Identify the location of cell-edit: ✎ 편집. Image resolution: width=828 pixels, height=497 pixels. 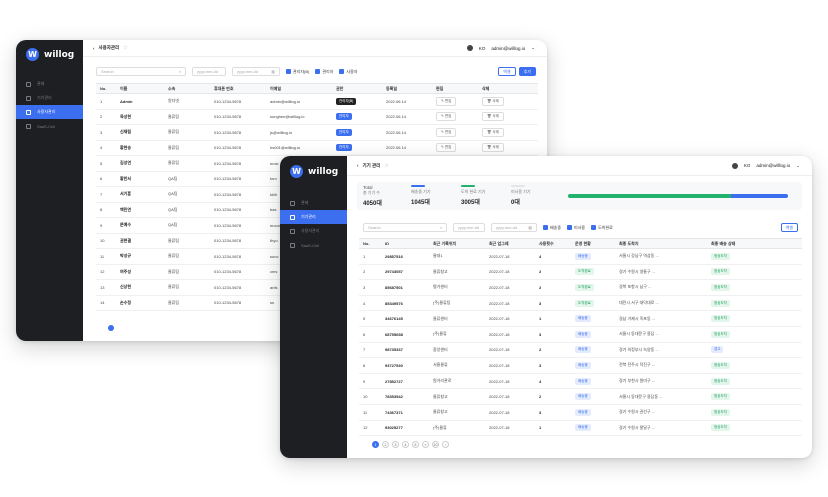
(455, 132).